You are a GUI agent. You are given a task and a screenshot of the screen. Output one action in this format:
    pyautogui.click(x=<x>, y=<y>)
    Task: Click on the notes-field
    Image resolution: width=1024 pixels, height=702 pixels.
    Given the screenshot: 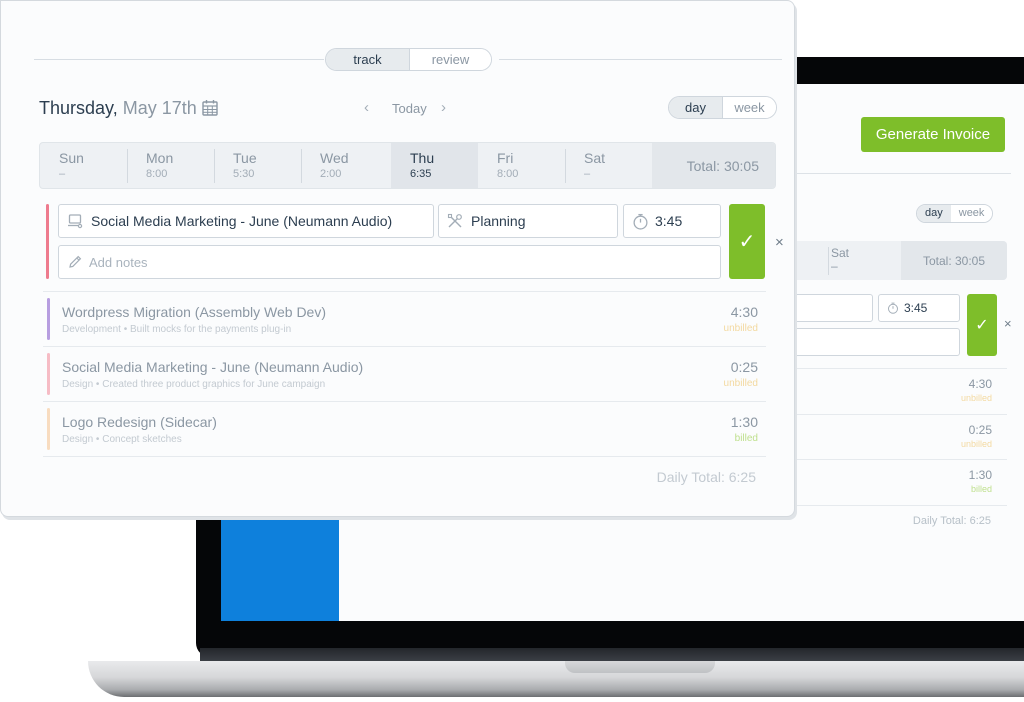 What is the action you would take?
    pyautogui.click(x=389, y=262)
    